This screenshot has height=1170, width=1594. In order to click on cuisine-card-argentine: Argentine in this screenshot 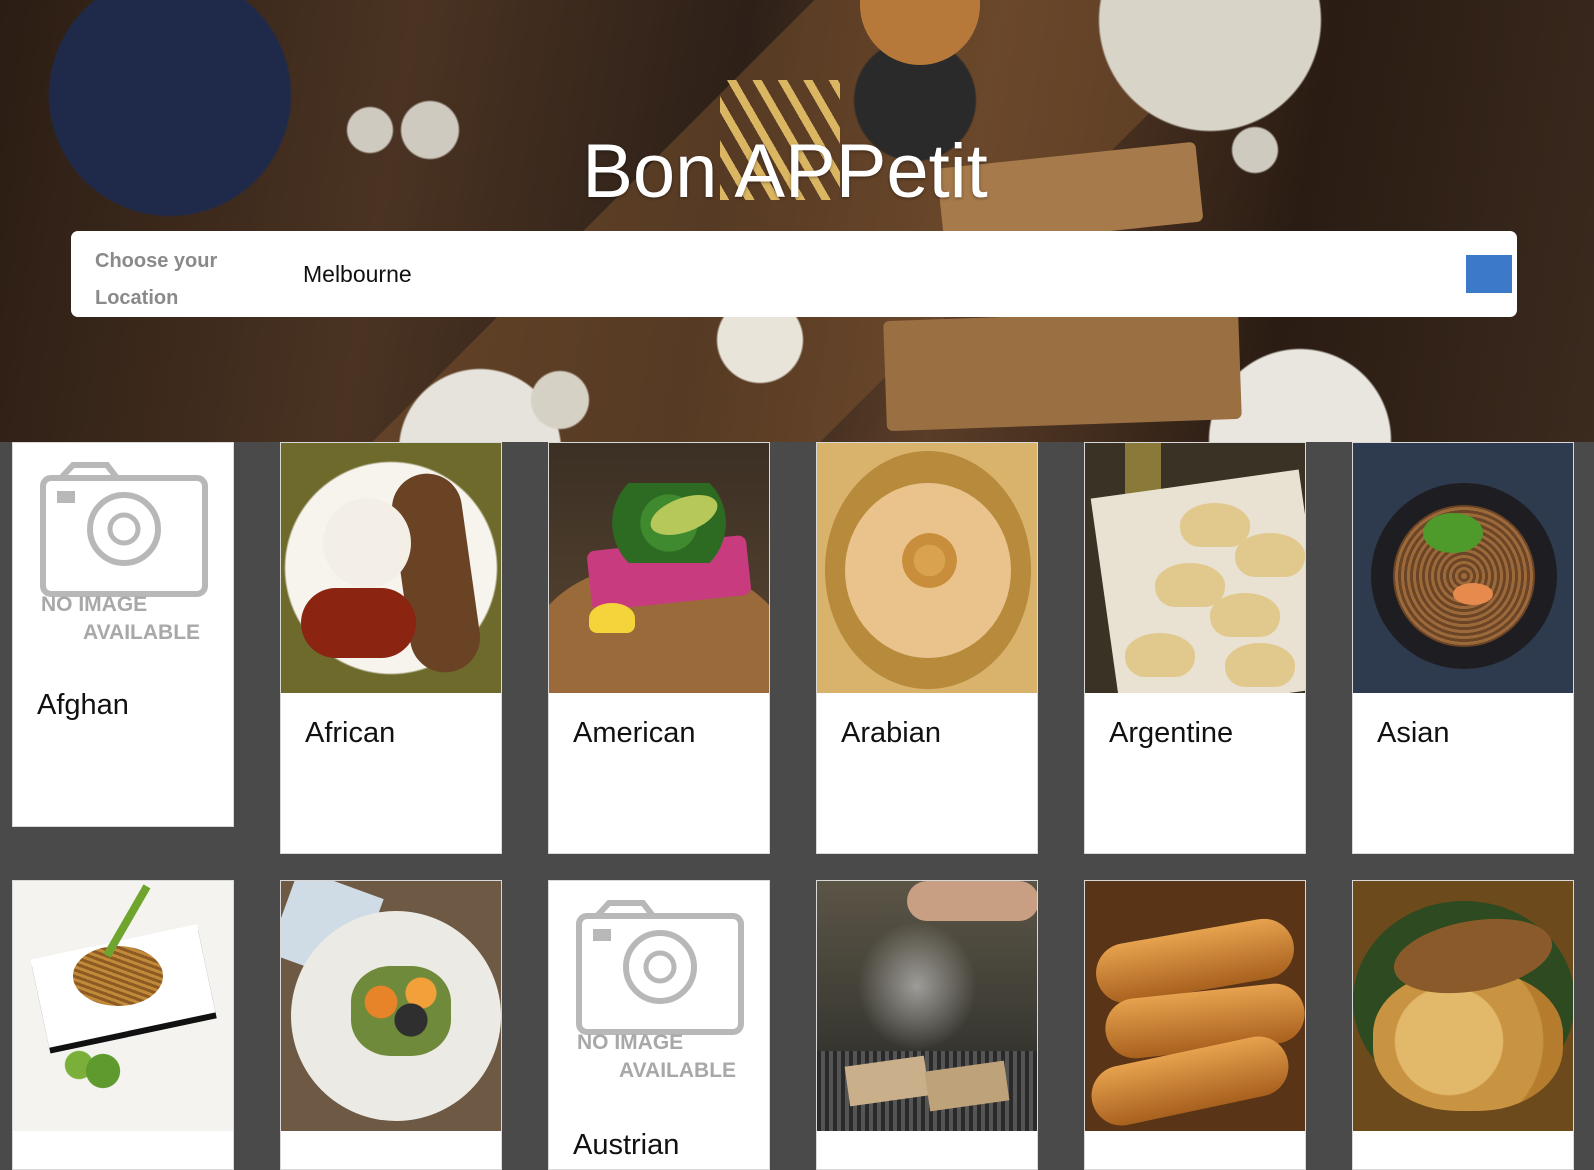, I will do `click(1195, 648)`.